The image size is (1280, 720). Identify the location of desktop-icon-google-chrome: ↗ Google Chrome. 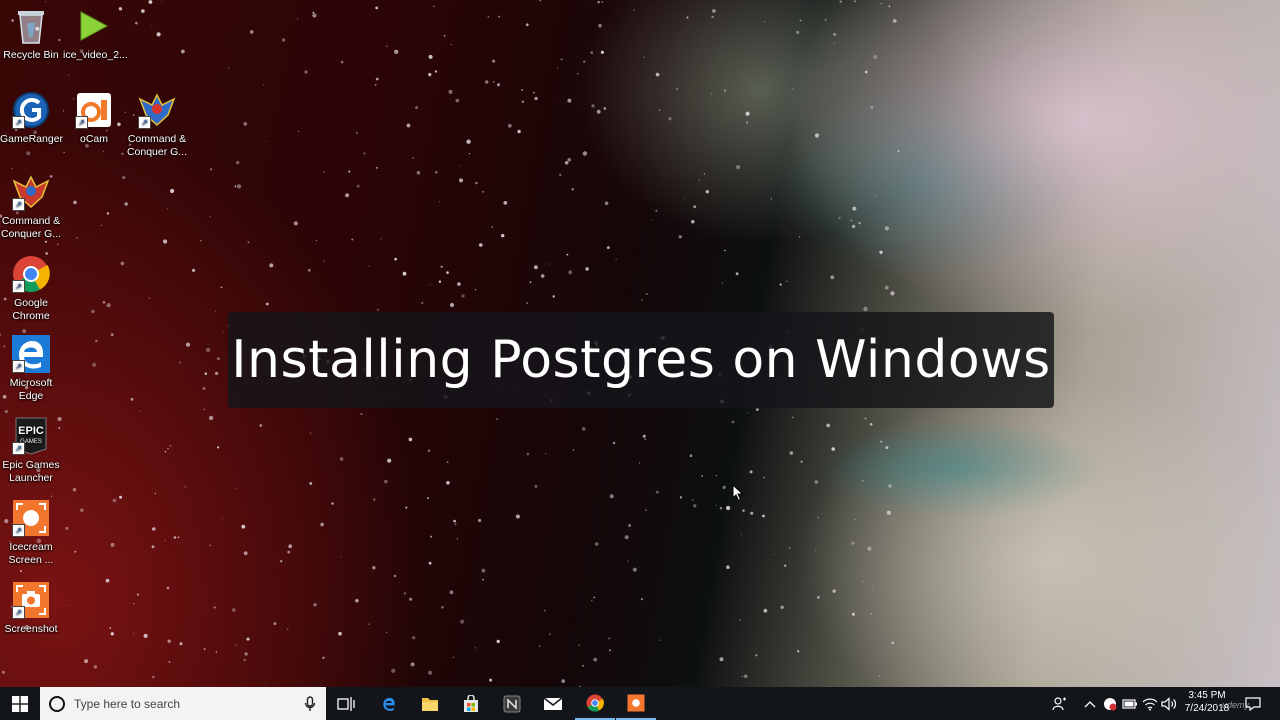
(31, 288).